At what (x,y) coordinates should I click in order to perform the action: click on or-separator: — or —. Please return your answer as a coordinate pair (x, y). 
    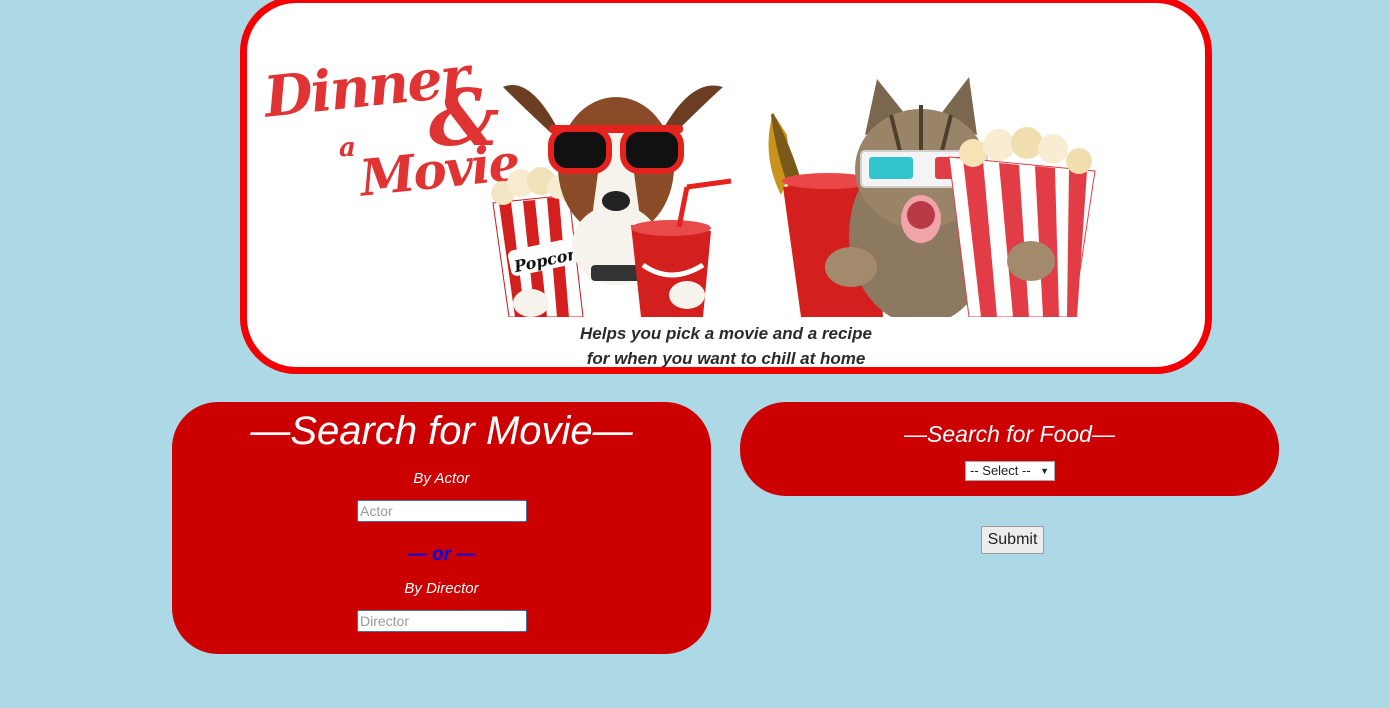
    Looking at the image, I should click on (441, 554).